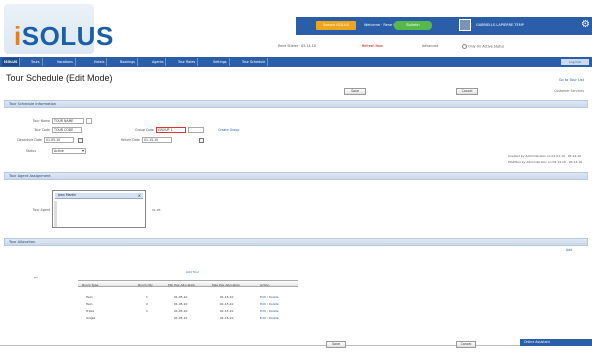 This screenshot has height=352, width=592. Describe the element at coordinates (569, 91) in the screenshot. I see `customer-services-link: Customer Services` at that location.